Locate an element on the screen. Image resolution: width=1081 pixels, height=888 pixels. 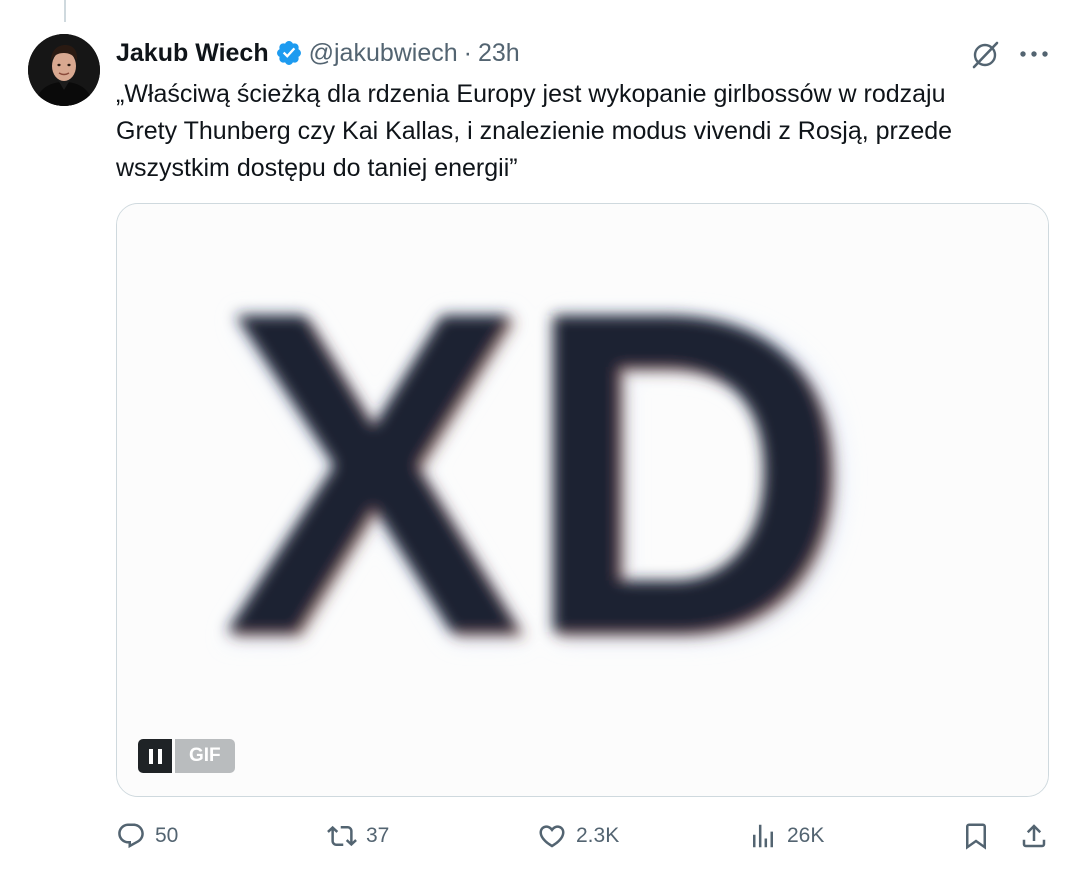
views-button: 26K is located at coordinates (786, 836).